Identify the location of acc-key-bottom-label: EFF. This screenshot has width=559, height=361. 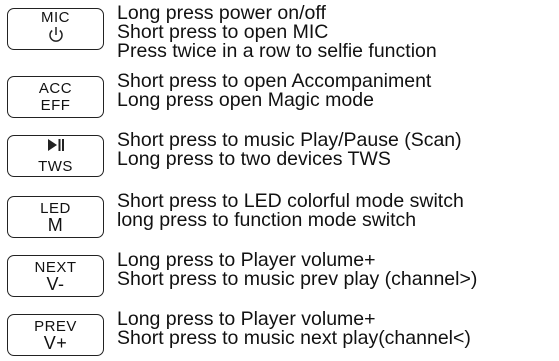
(55, 105).